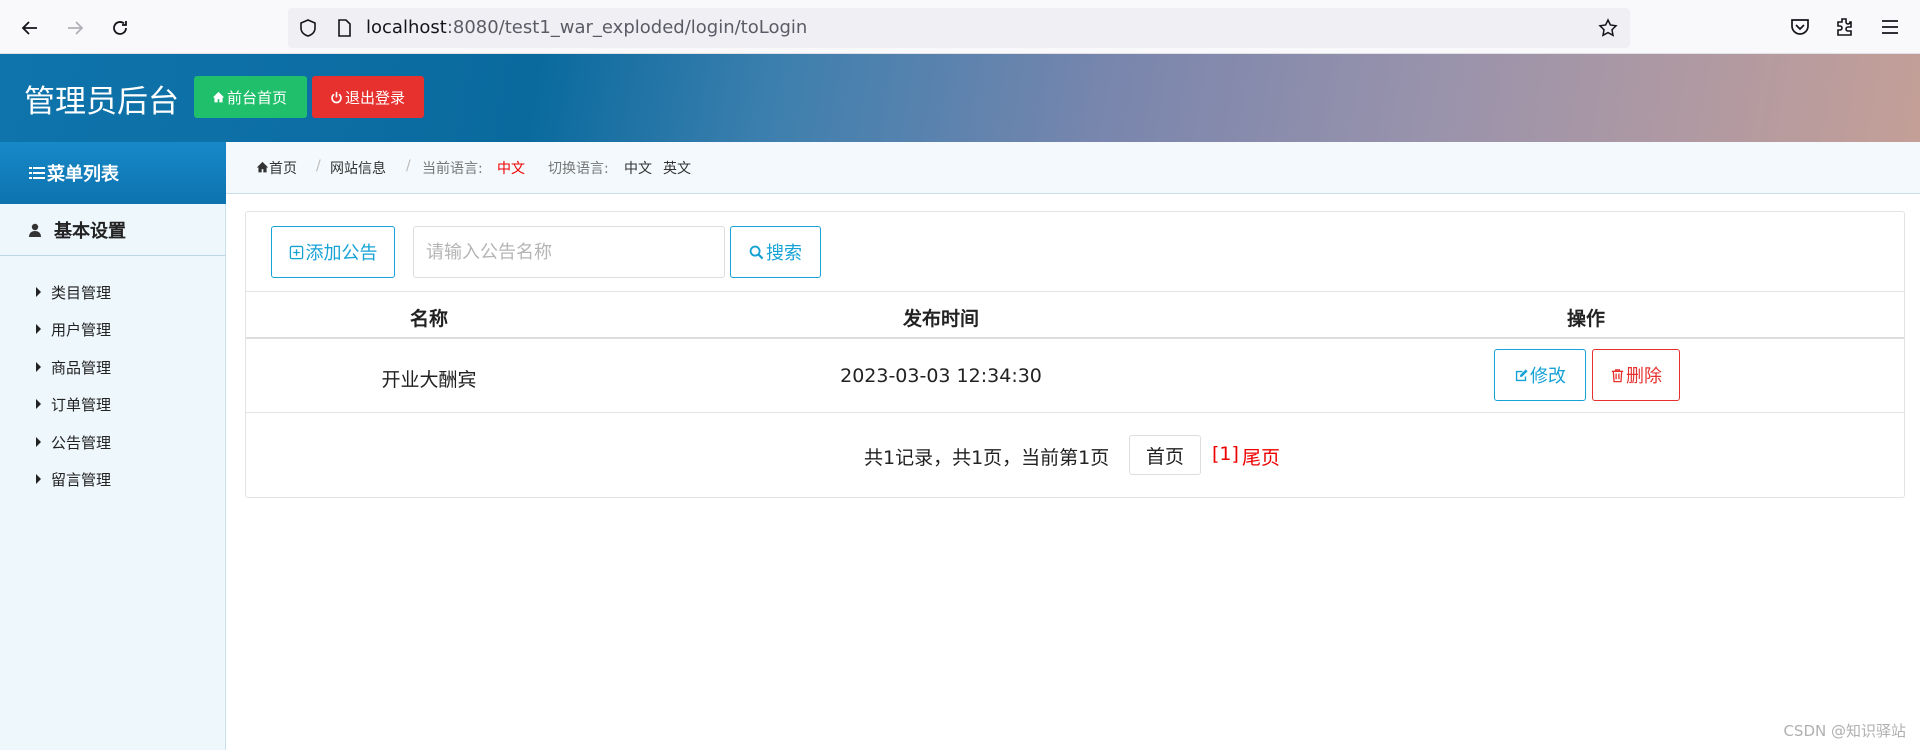 The image size is (1920, 750). What do you see at coordinates (358, 168) in the screenshot?
I see `breadcrumb-site-info: 网站信息` at bounding box center [358, 168].